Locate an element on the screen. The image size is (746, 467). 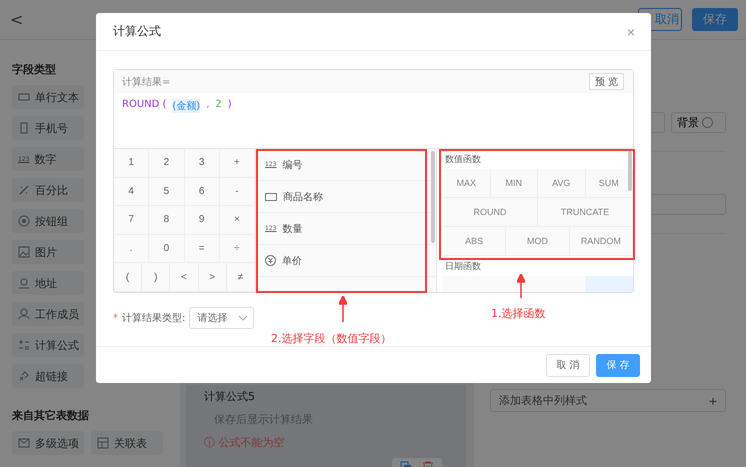
keypad-key: - is located at coordinates (237, 192).